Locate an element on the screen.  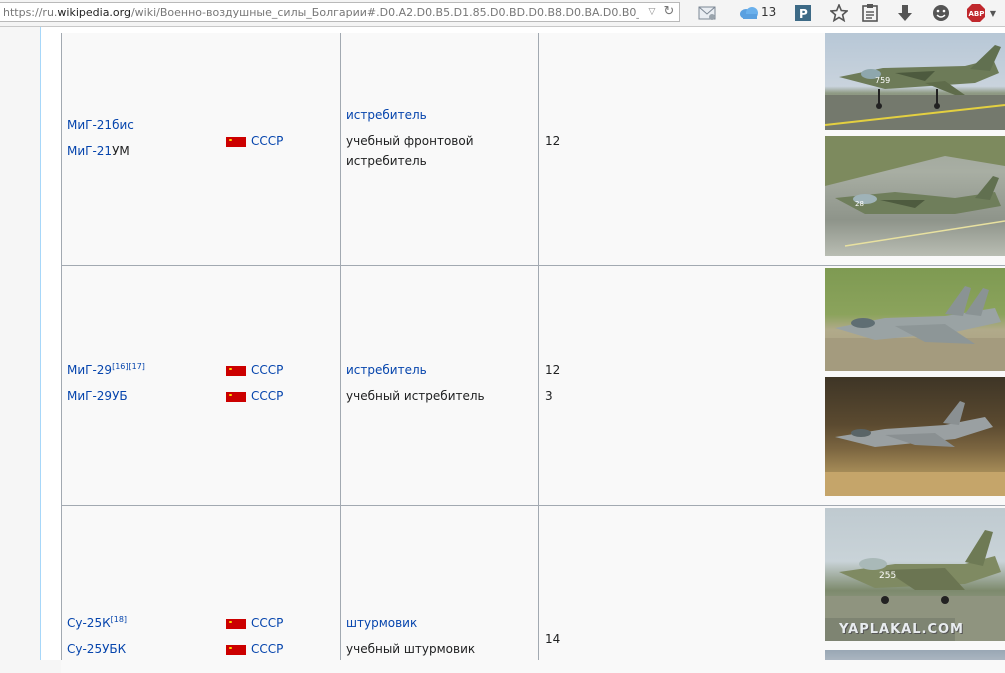
reference-link: [18] is located at coordinates (119, 619).